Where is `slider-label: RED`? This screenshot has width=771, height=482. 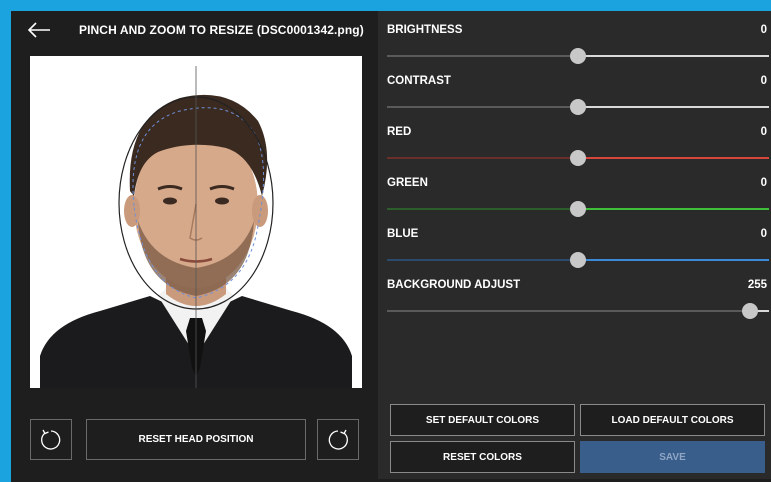 slider-label: RED is located at coordinates (399, 132).